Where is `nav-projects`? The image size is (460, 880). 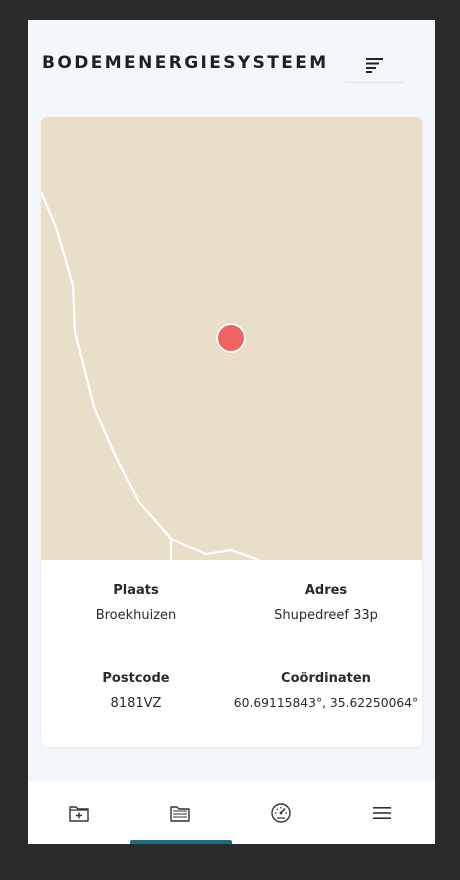 nav-projects is located at coordinates (179, 813).